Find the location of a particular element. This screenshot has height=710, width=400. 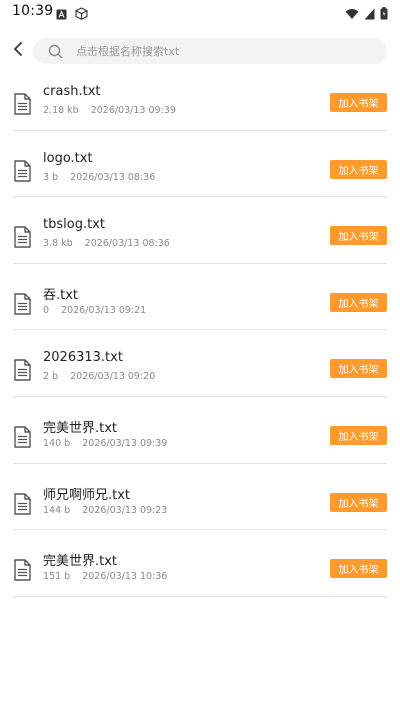

file-size: 151 b is located at coordinates (57, 577).